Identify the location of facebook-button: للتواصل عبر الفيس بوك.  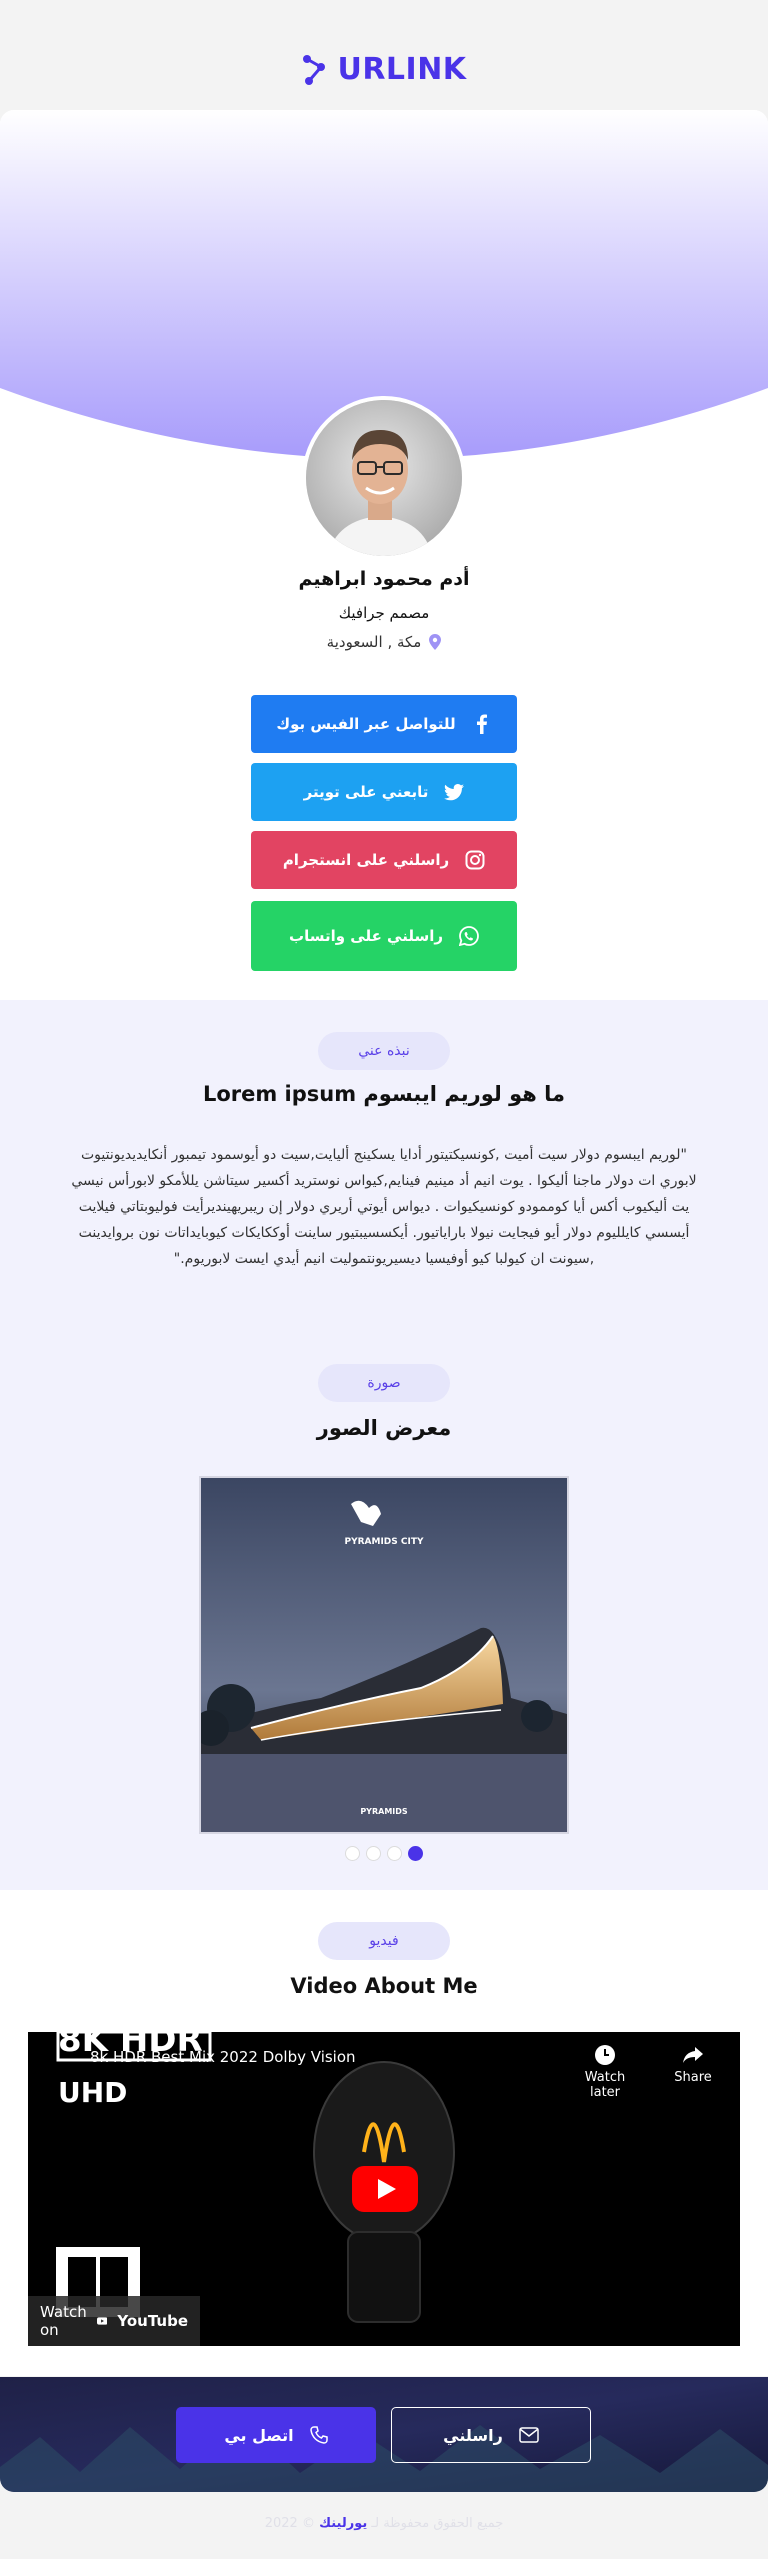
(384, 724).